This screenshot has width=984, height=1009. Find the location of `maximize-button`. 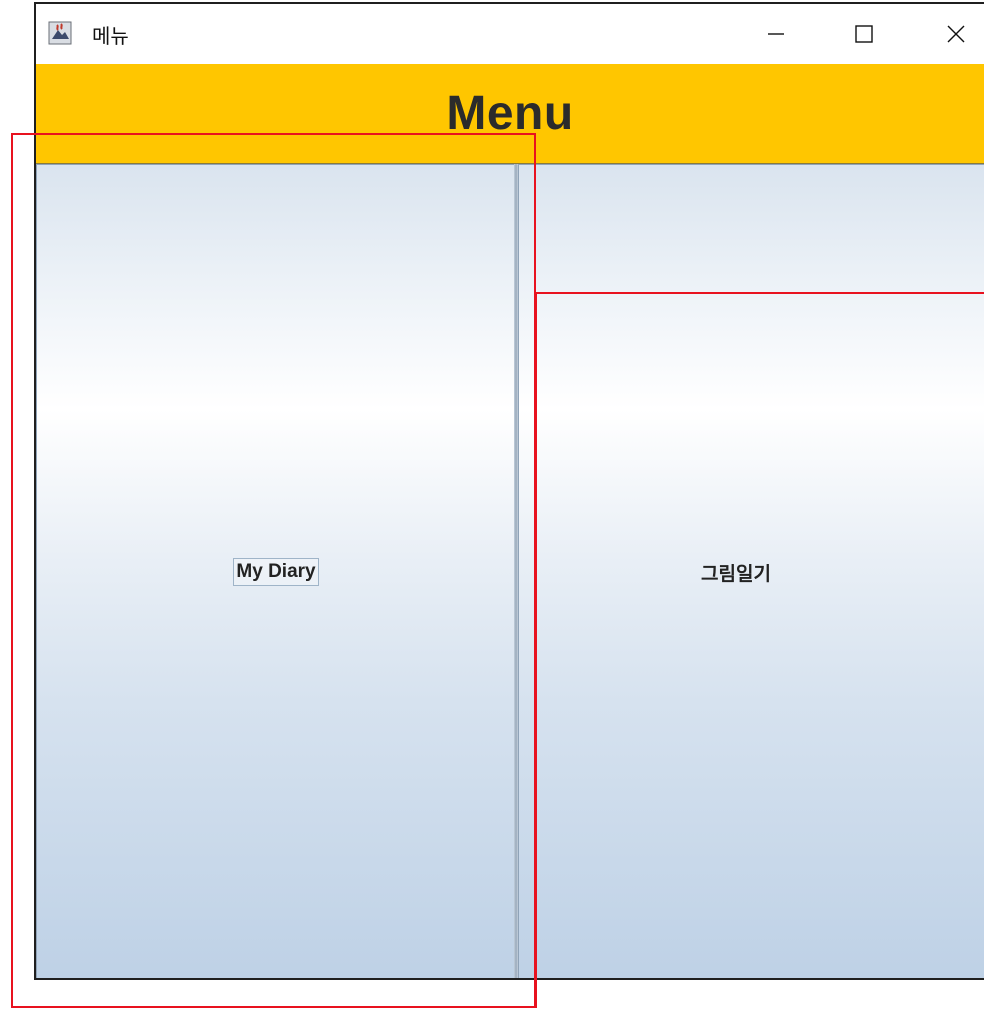

maximize-button is located at coordinates (864, 34).